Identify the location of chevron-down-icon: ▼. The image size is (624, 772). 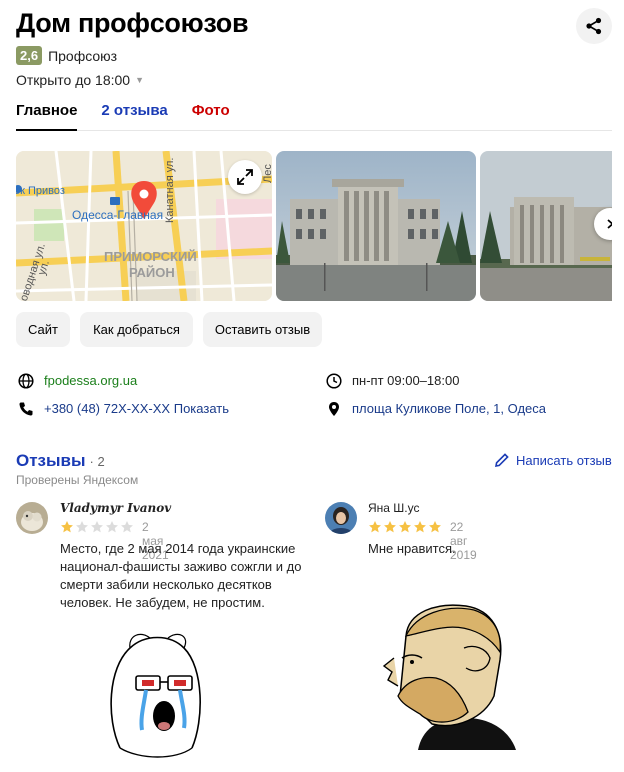
(140, 80).